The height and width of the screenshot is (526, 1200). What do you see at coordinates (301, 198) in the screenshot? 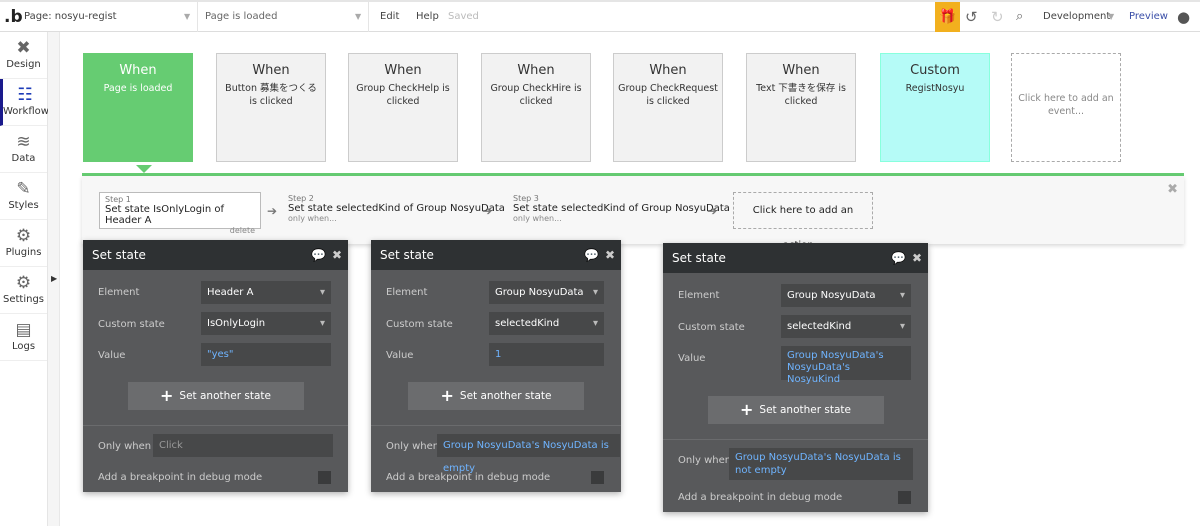
I see `step-number: Step 2` at bounding box center [301, 198].